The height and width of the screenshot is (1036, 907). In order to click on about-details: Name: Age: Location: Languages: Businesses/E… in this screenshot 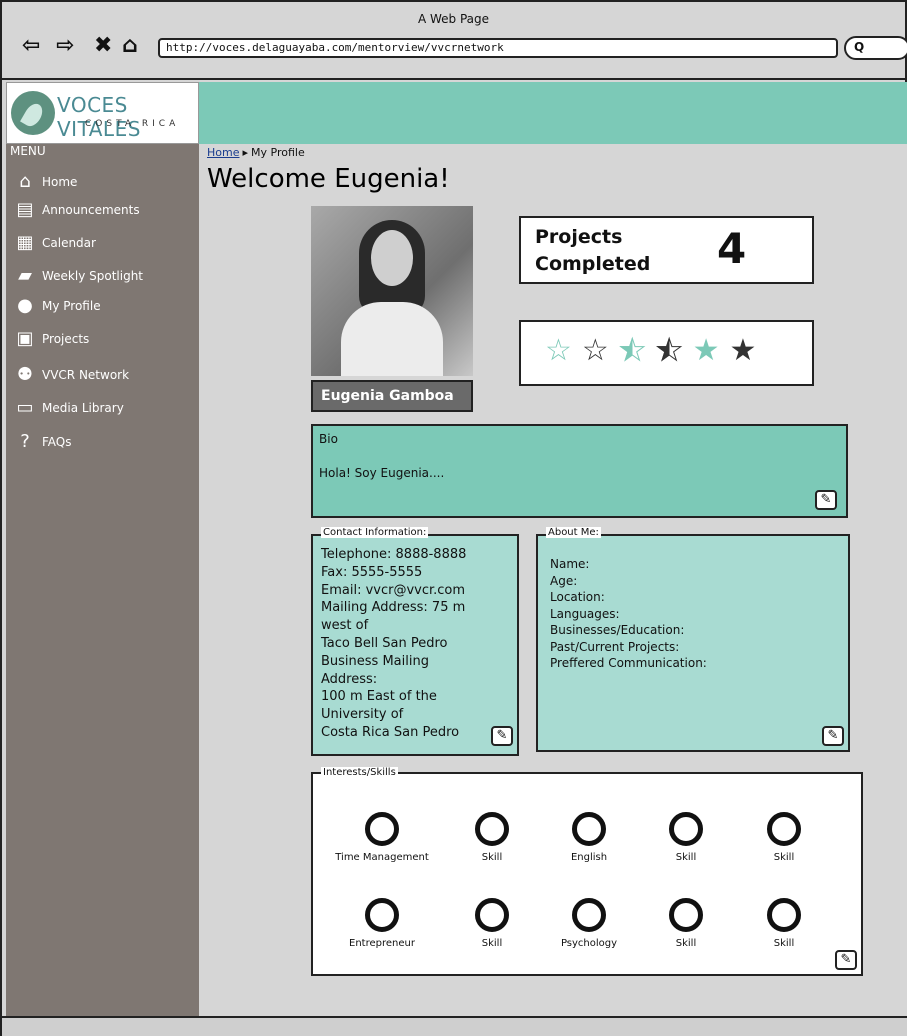, I will do `click(628, 614)`.